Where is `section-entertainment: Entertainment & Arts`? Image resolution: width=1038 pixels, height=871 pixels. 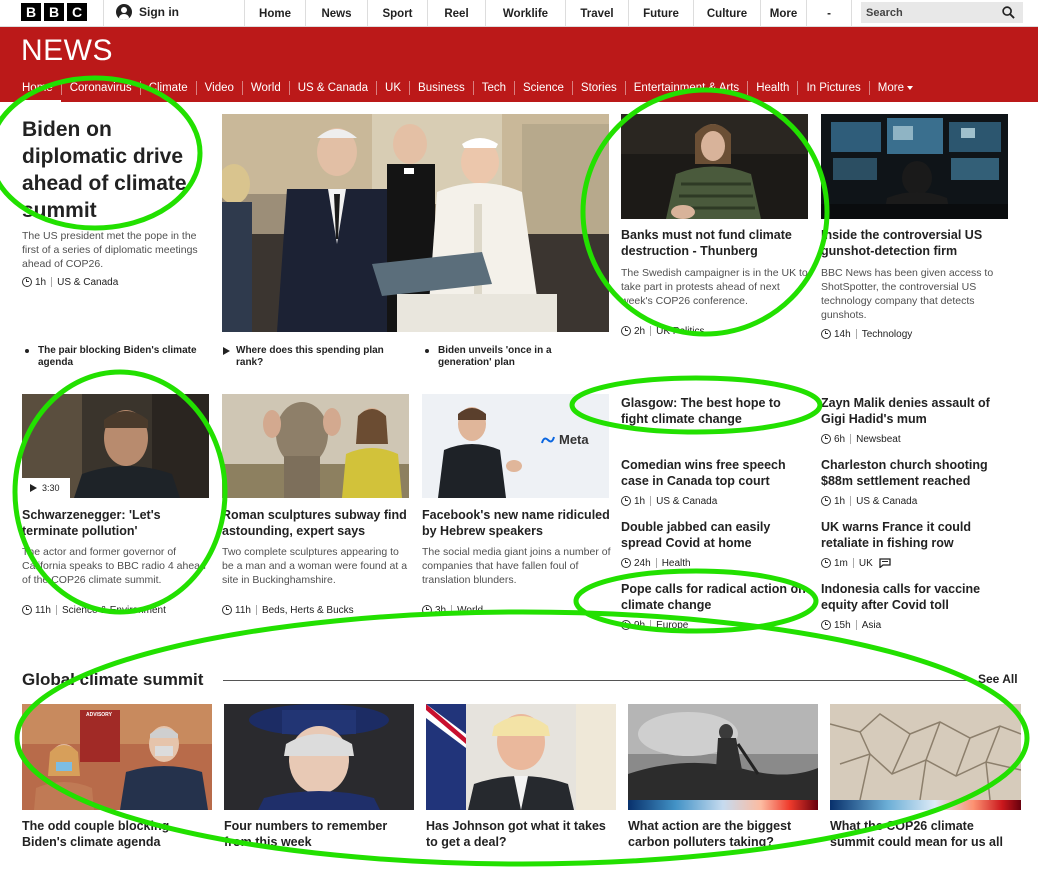
section-entertainment: Entertainment & Arts is located at coordinates (685, 88).